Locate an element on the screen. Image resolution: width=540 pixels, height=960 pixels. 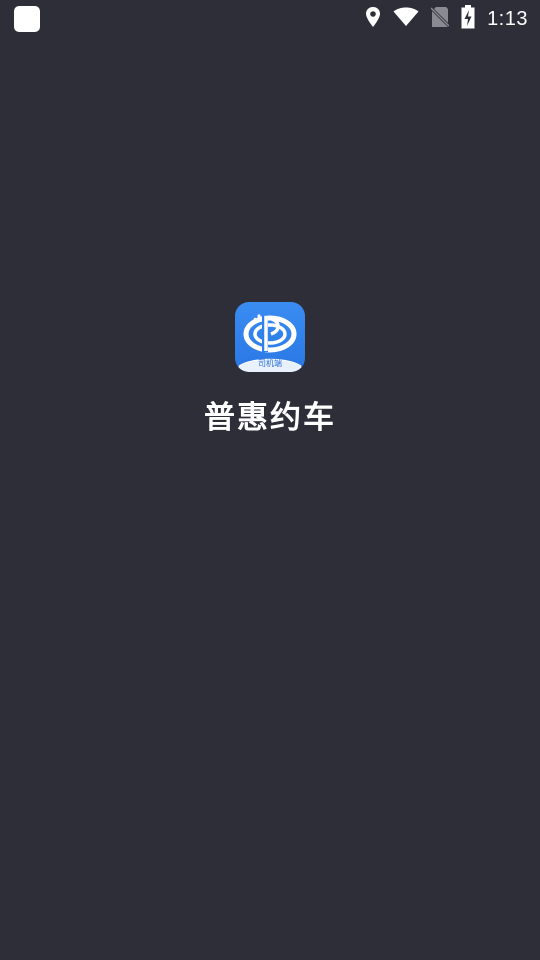
icon-caption: 司机端 is located at coordinates (270, 363).